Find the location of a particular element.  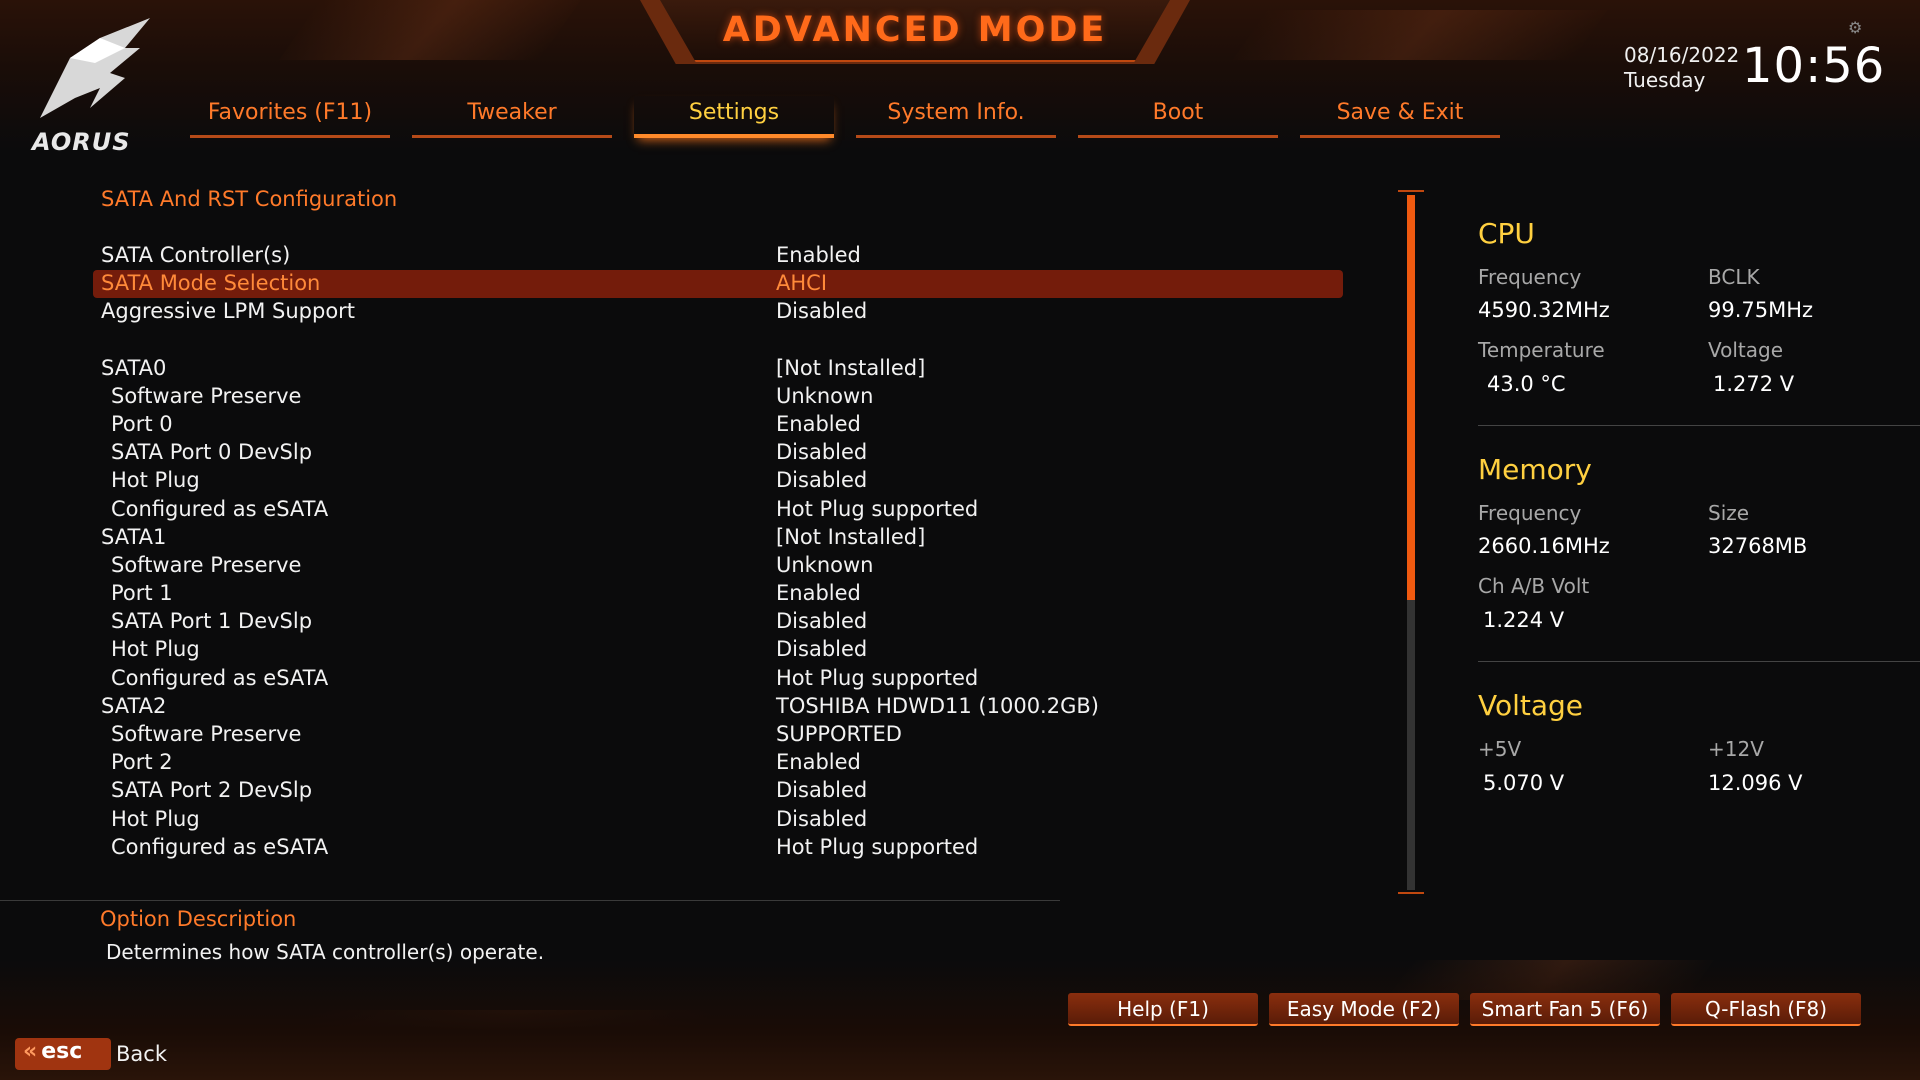

setting-label: SATA Port 2 DevSlp is located at coordinates (212, 790).